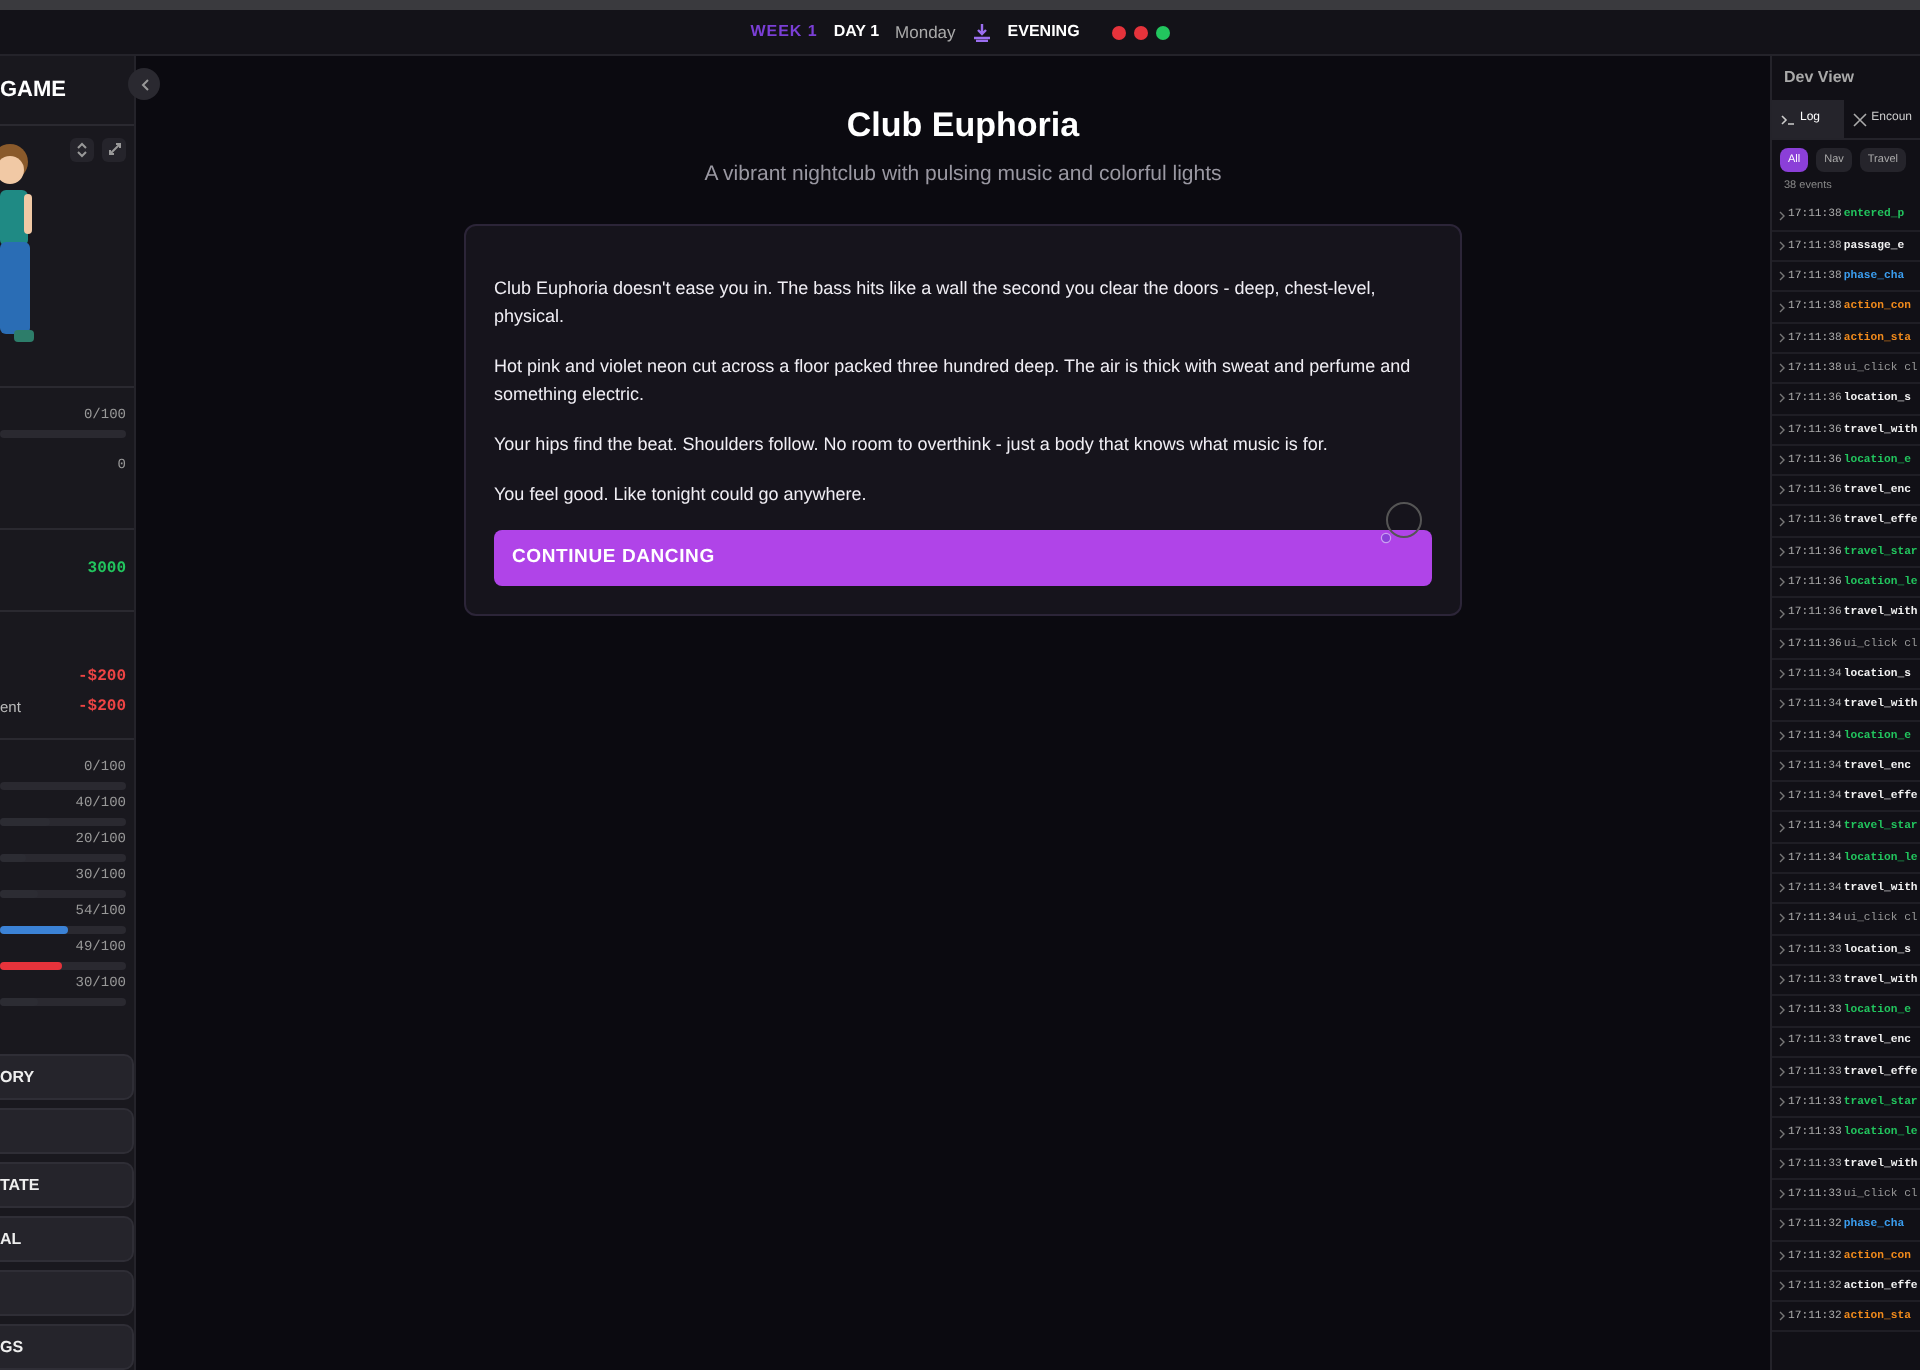 Image resolution: width=1920 pixels, height=1370 pixels. Describe the element at coordinates (67, 1185) in the screenshot. I see `sidebar-button: TATE` at that location.